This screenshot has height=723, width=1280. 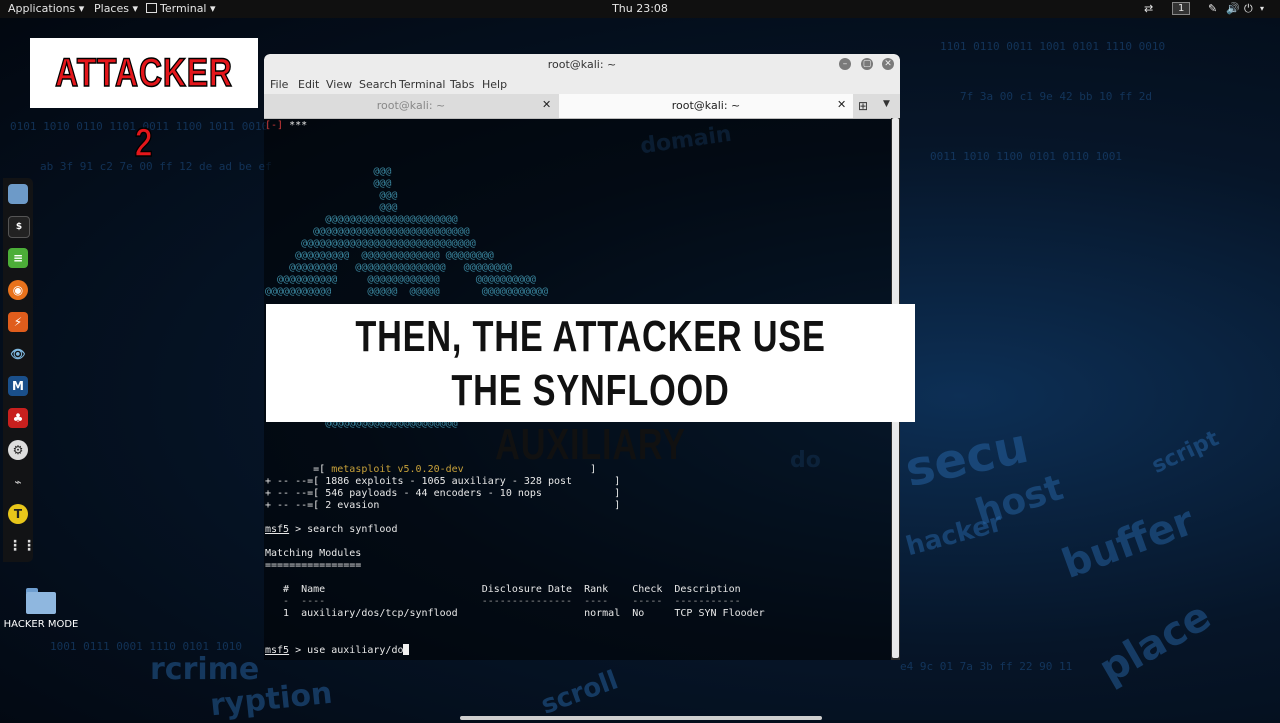 I want to click on menu-search: Search, so click(x=378, y=84).